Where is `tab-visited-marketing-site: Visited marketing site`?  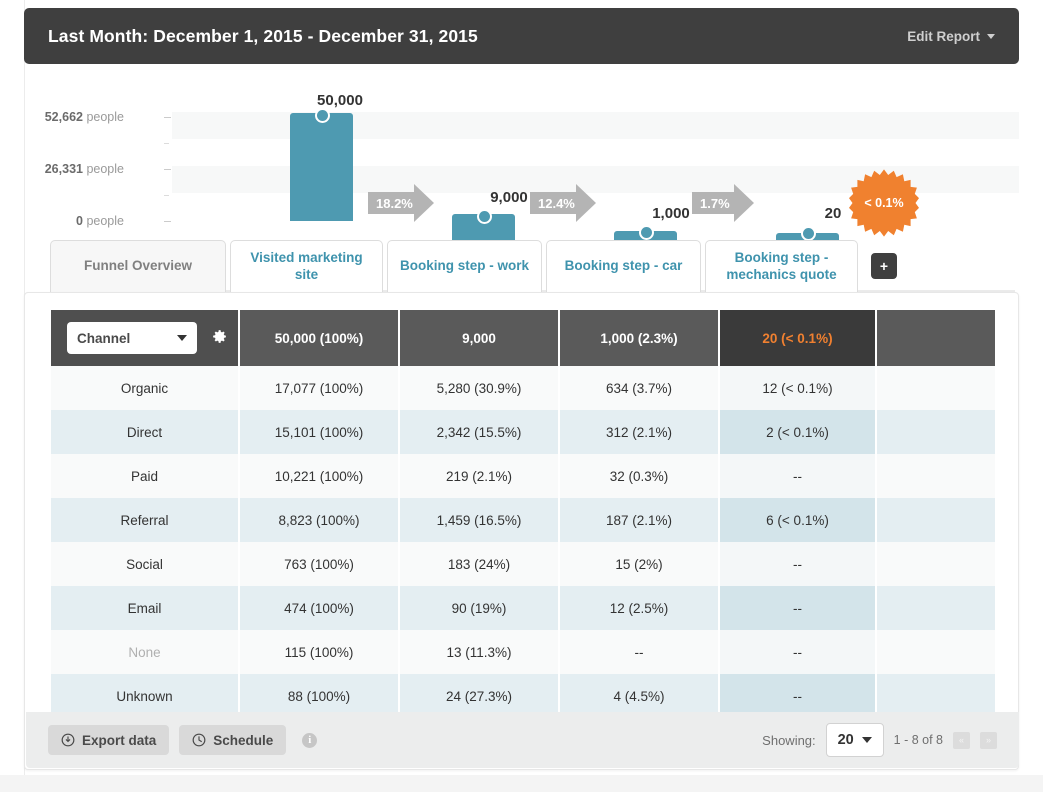 tab-visited-marketing-site: Visited marketing site is located at coordinates (306, 266).